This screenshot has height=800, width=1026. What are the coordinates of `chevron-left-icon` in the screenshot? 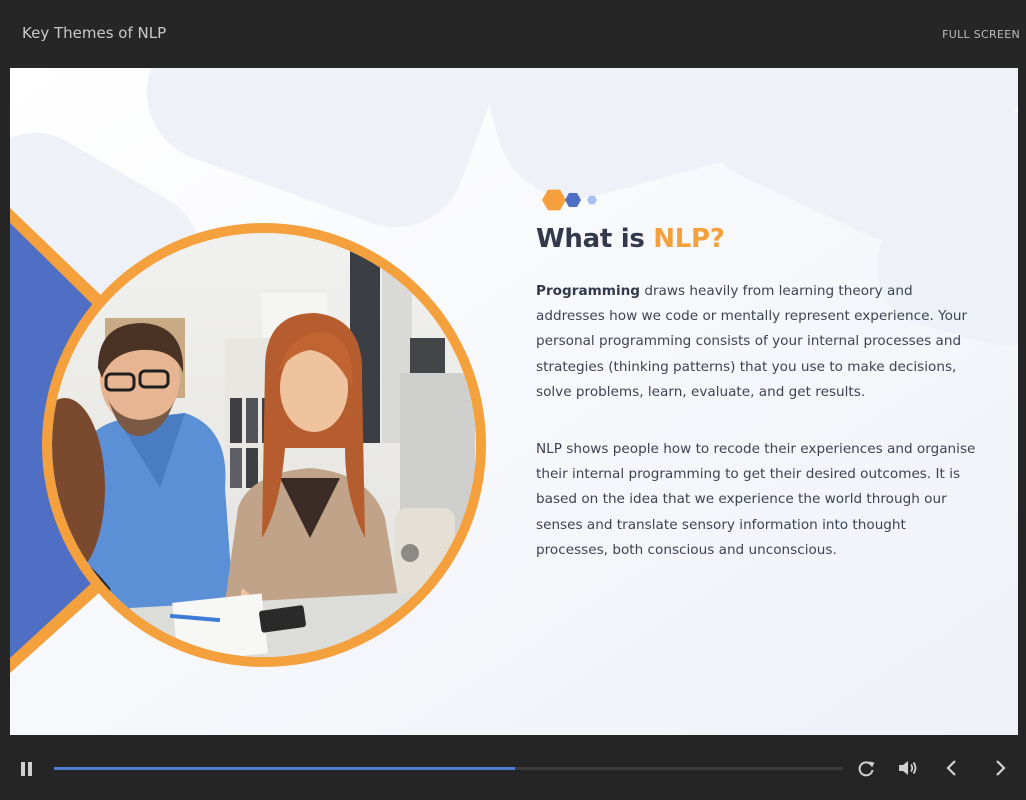 It's located at (952, 768).